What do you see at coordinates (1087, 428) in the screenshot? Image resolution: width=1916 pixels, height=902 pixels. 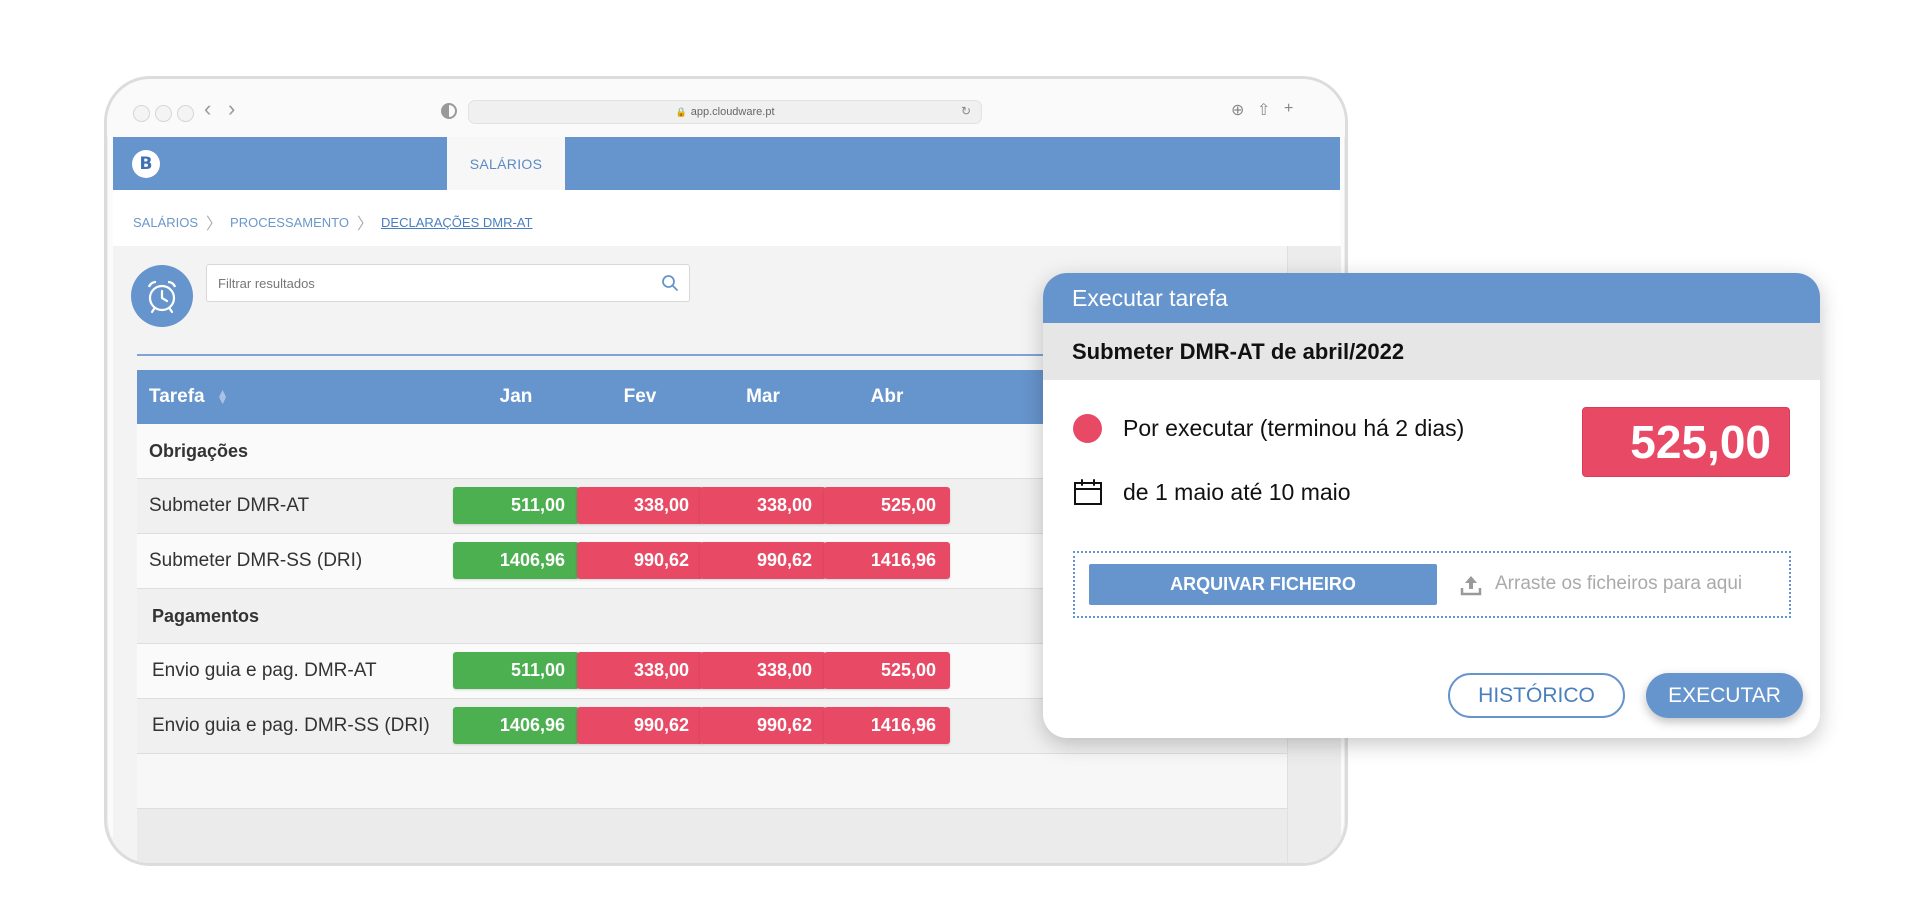 I see `status-dot-icon` at bounding box center [1087, 428].